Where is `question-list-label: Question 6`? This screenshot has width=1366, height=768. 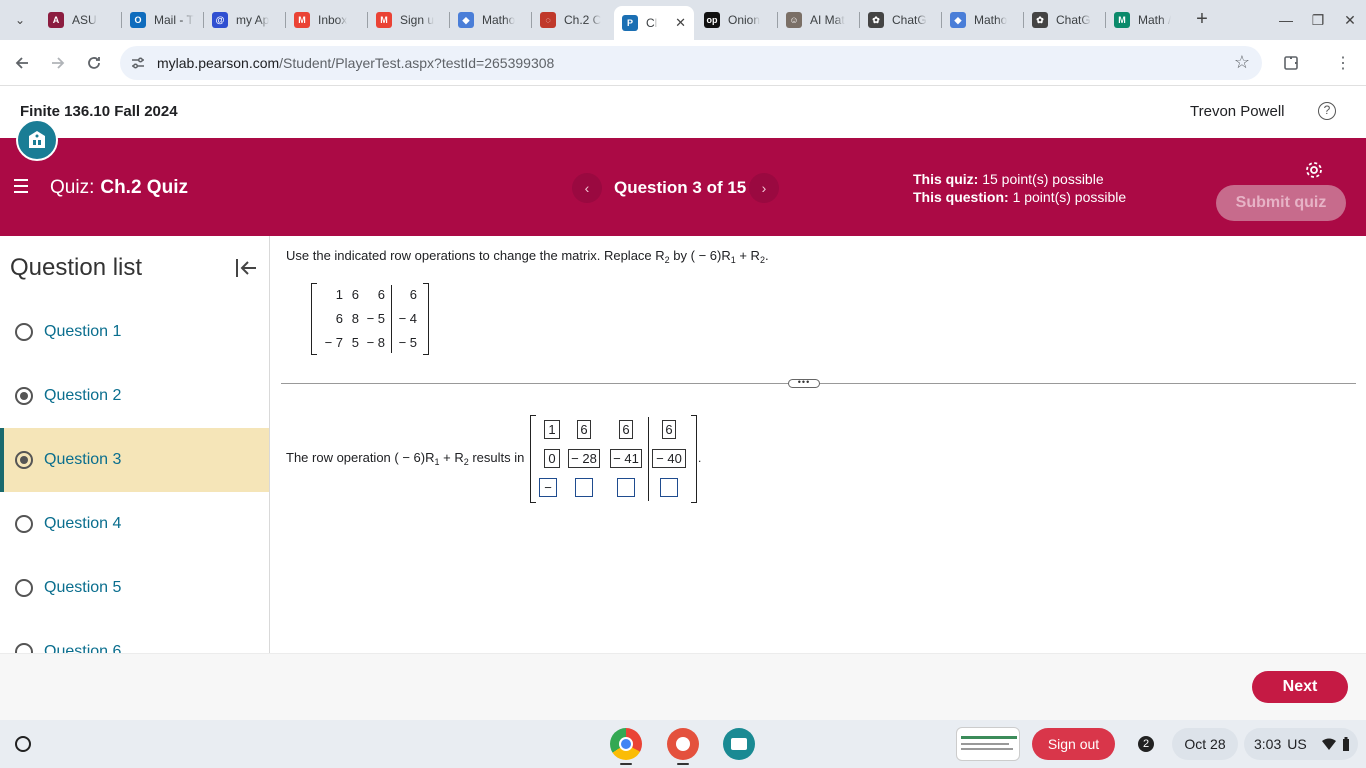 question-list-label: Question 6 is located at coordinates (83, 648).